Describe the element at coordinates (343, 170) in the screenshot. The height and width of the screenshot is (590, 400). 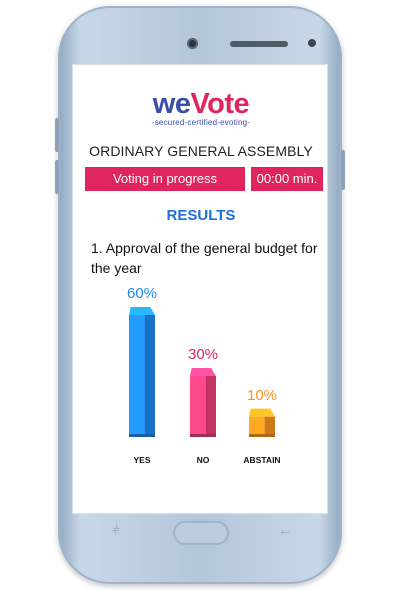
I see `power-button` at that location.